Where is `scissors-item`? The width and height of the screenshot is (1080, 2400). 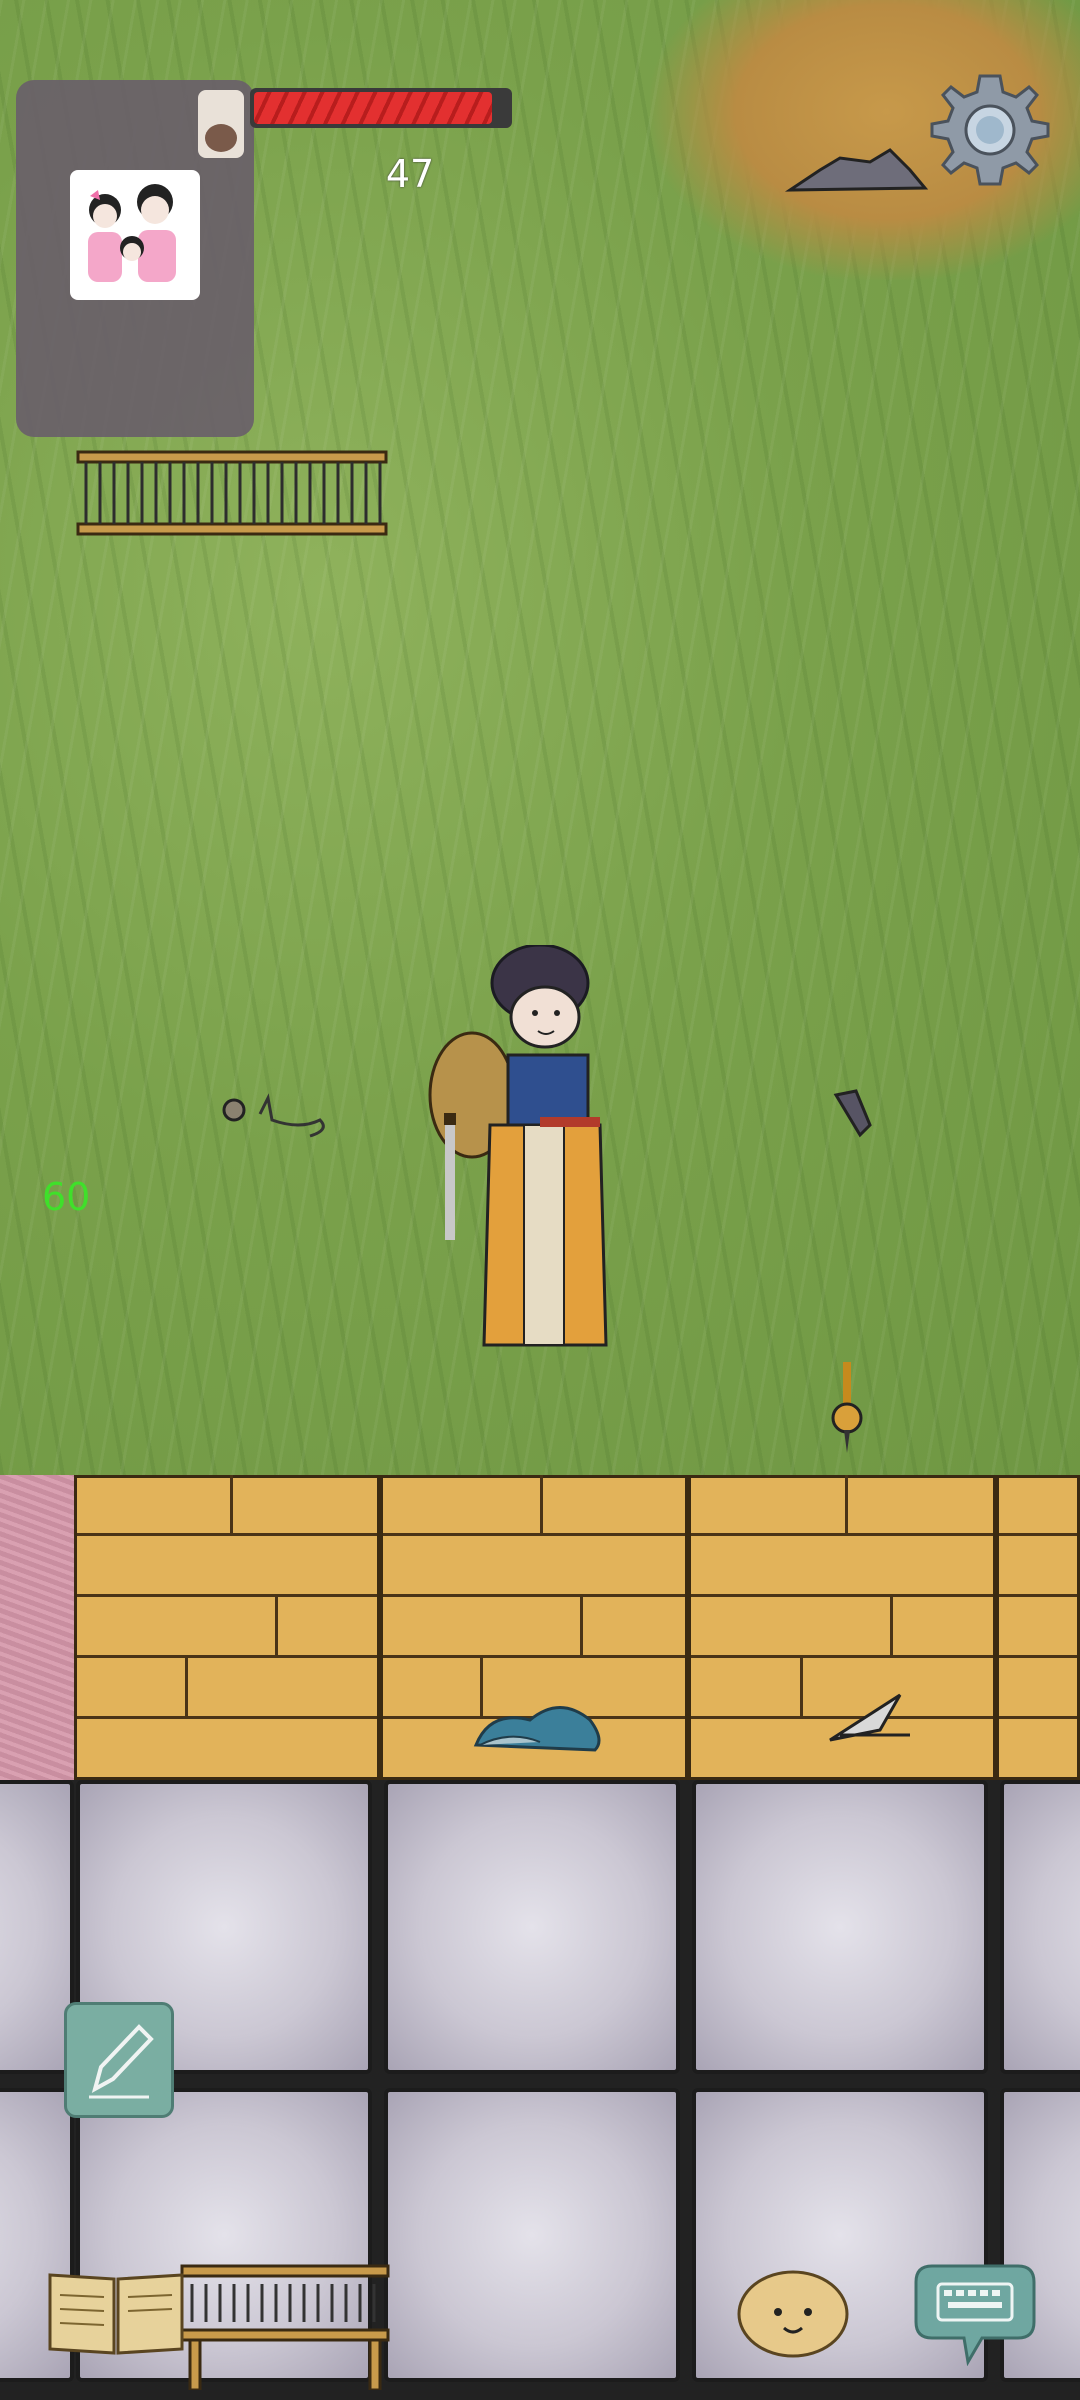 scissors-item is located at coordinates (870, 1720).